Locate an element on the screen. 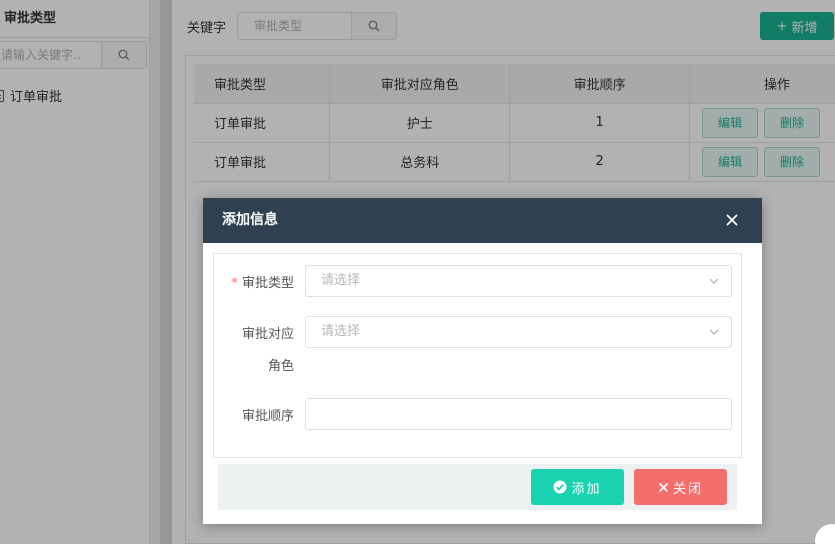 Image resolution: width=835 pixels, height=544 pixels. type-field-label: * 审批类型 is located at coordinates (262, 283).